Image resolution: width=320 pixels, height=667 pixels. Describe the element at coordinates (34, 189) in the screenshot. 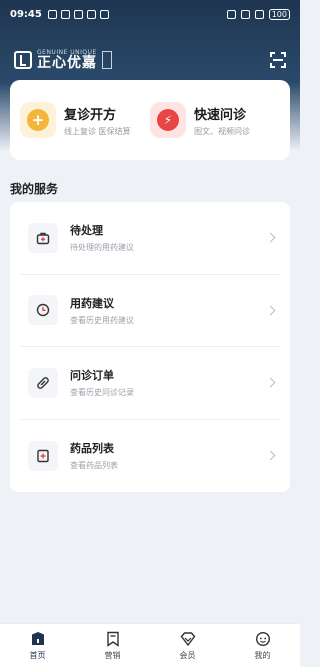

I see `services-section-title: 我的服务` at that location.